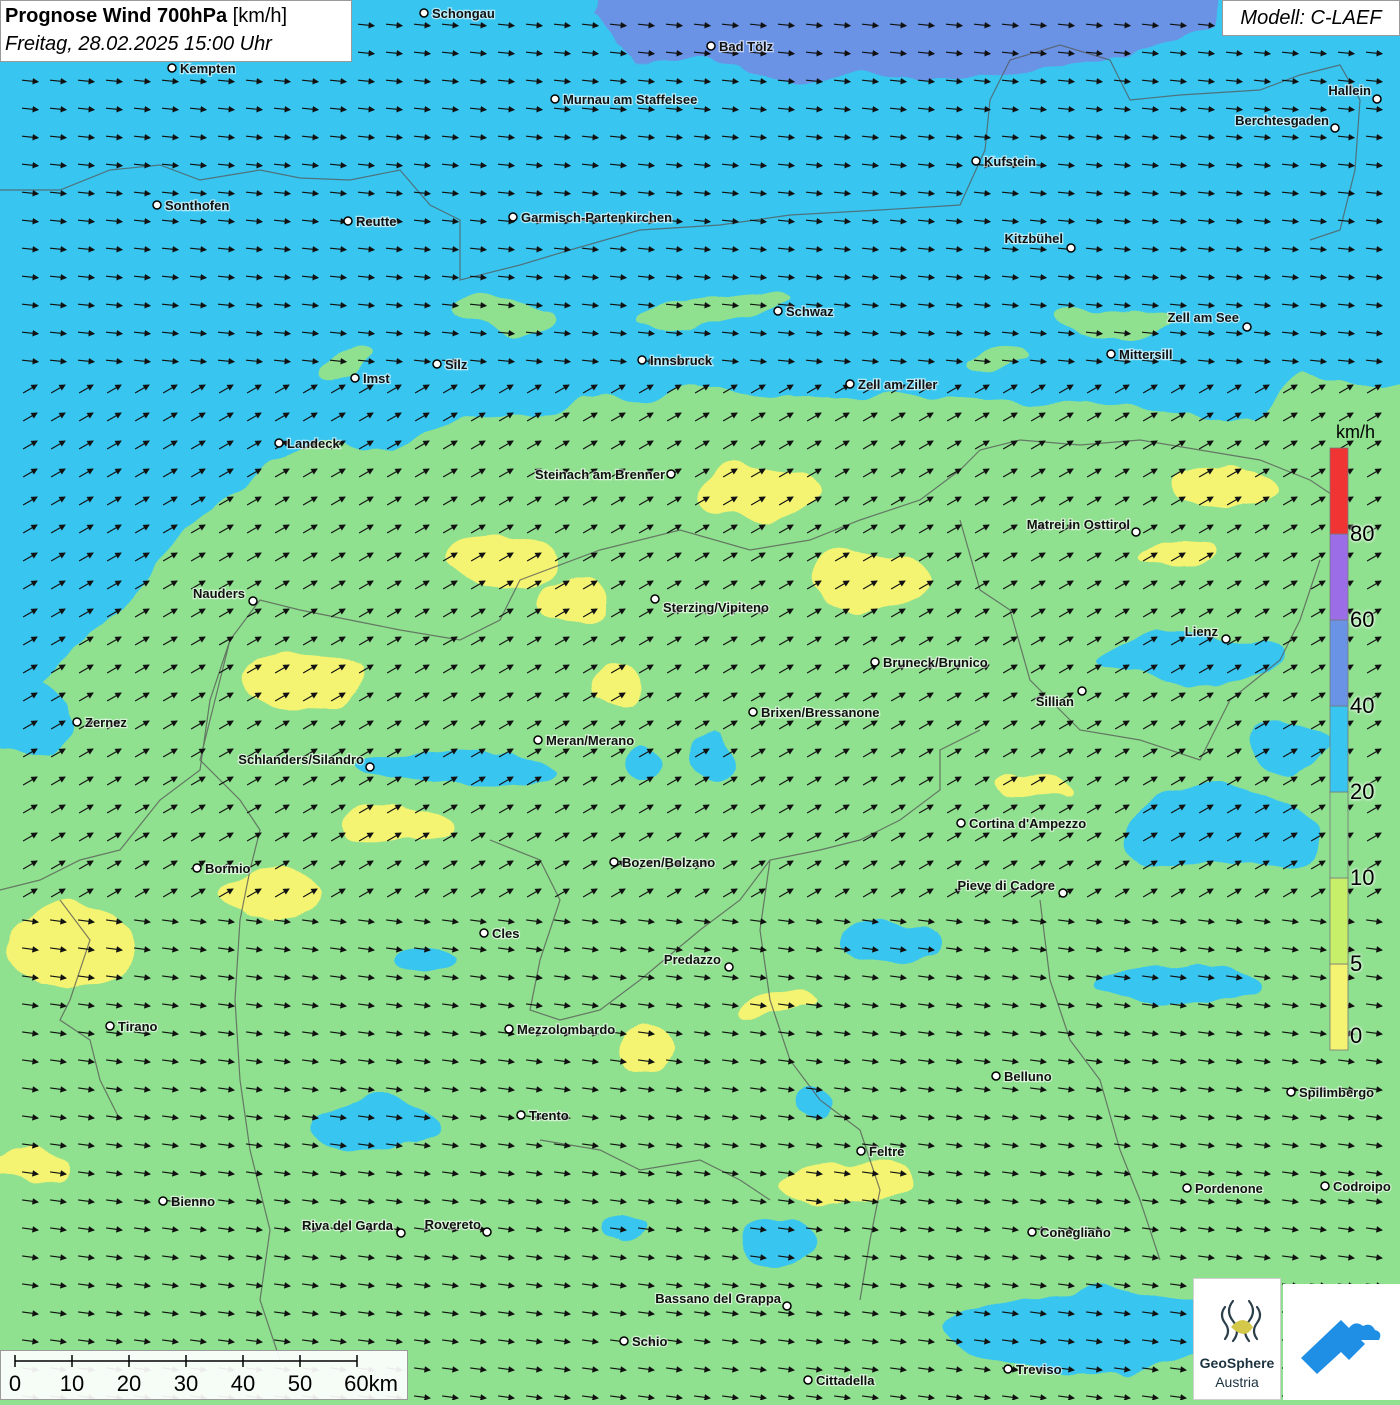  I want to click on city-label: Schongau, so click(463, 13).